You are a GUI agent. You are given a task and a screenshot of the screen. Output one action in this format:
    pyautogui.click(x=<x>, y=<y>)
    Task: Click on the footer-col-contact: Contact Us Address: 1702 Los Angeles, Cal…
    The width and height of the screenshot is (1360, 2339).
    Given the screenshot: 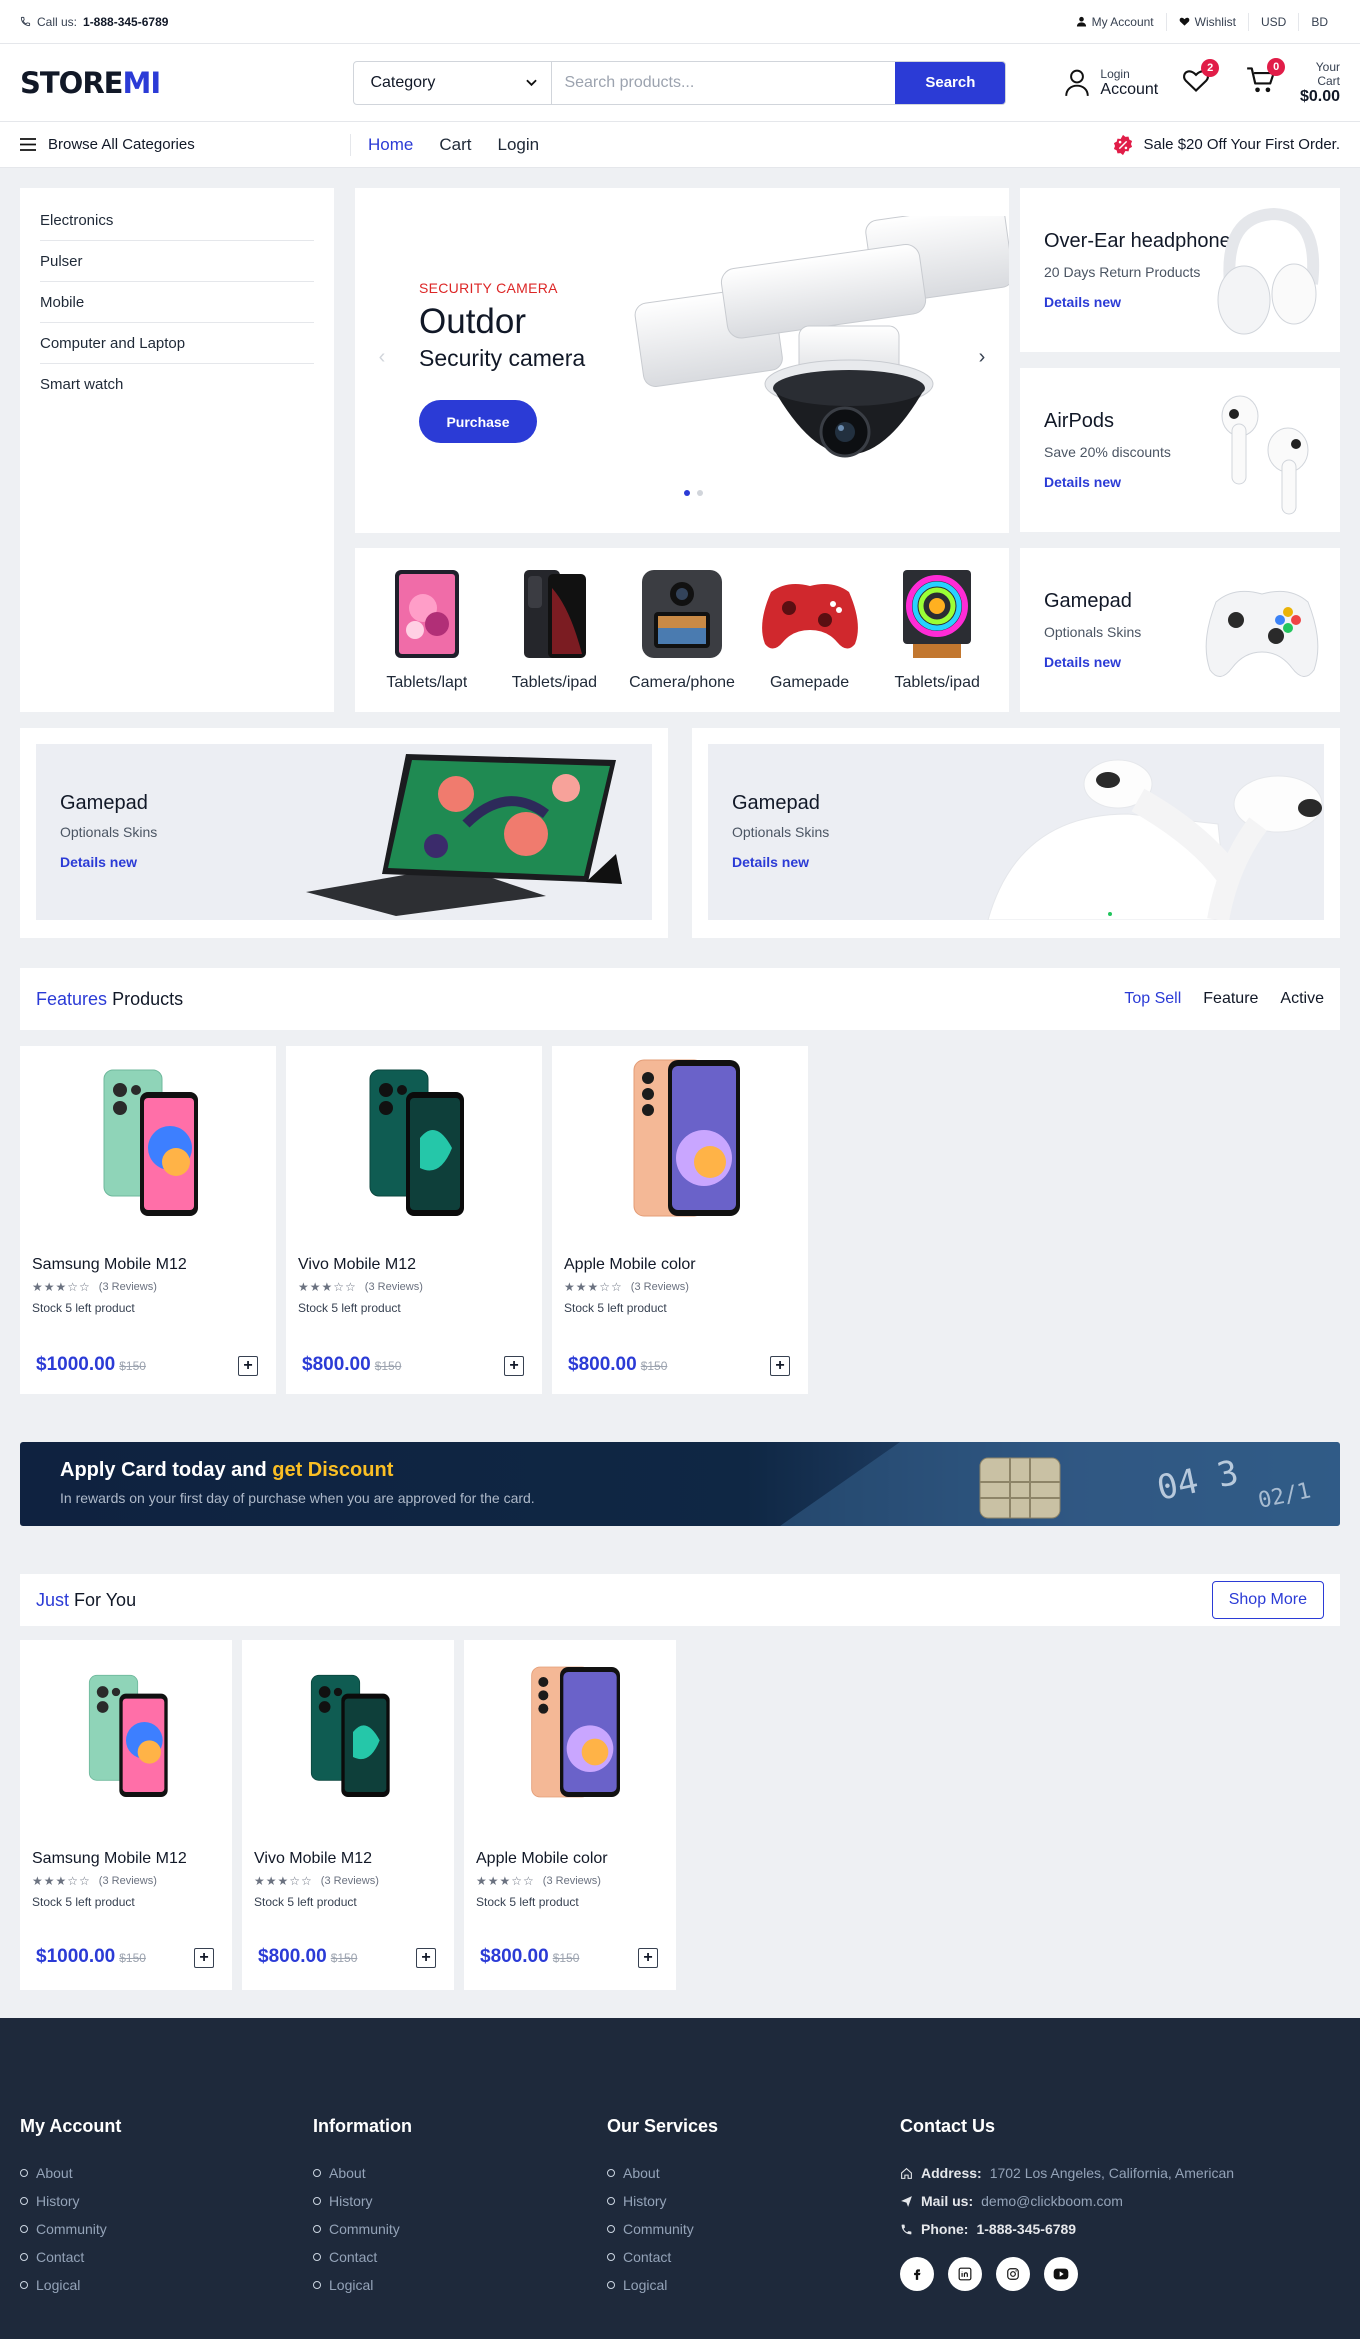 What is the action you would take?
    pyautogui.click(x=1067, y=2203)
    